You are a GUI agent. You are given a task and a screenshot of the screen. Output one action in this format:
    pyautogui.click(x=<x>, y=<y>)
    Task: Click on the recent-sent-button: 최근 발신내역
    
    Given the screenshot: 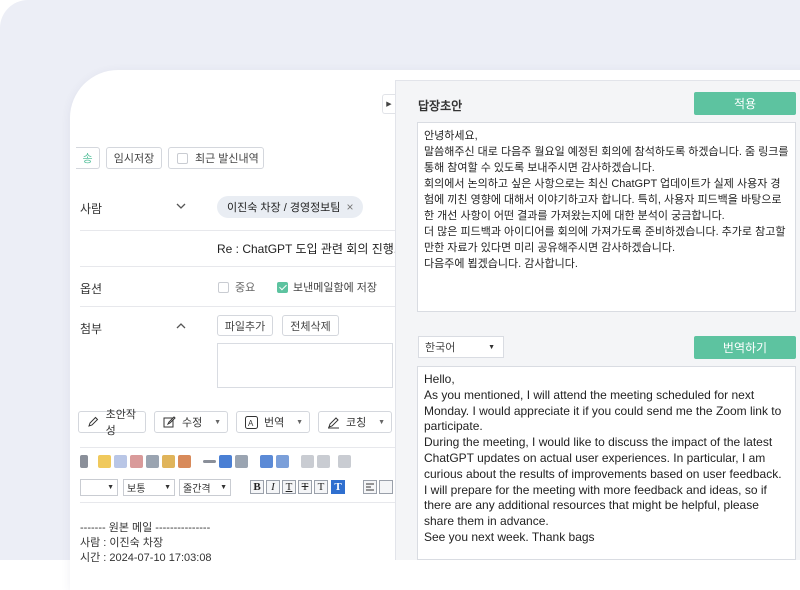 What is the action you would take?
    pyautogui.click(x=216, y=158)
    